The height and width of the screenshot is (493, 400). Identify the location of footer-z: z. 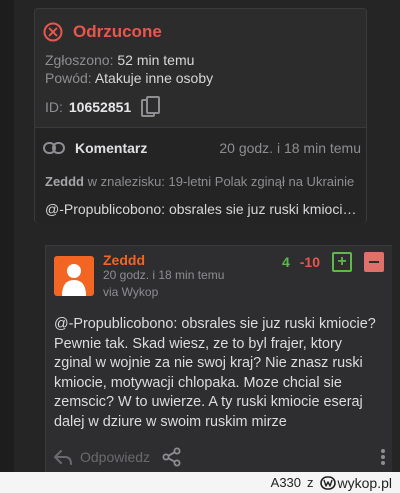
(310, 482).